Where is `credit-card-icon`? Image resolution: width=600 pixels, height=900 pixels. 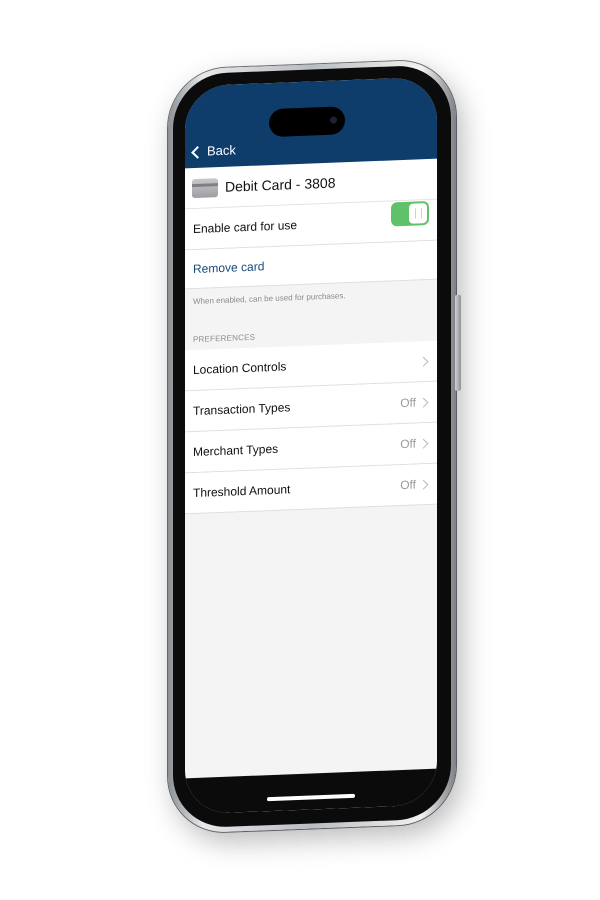
credit-card-icon is located at coordinates (205, 187).